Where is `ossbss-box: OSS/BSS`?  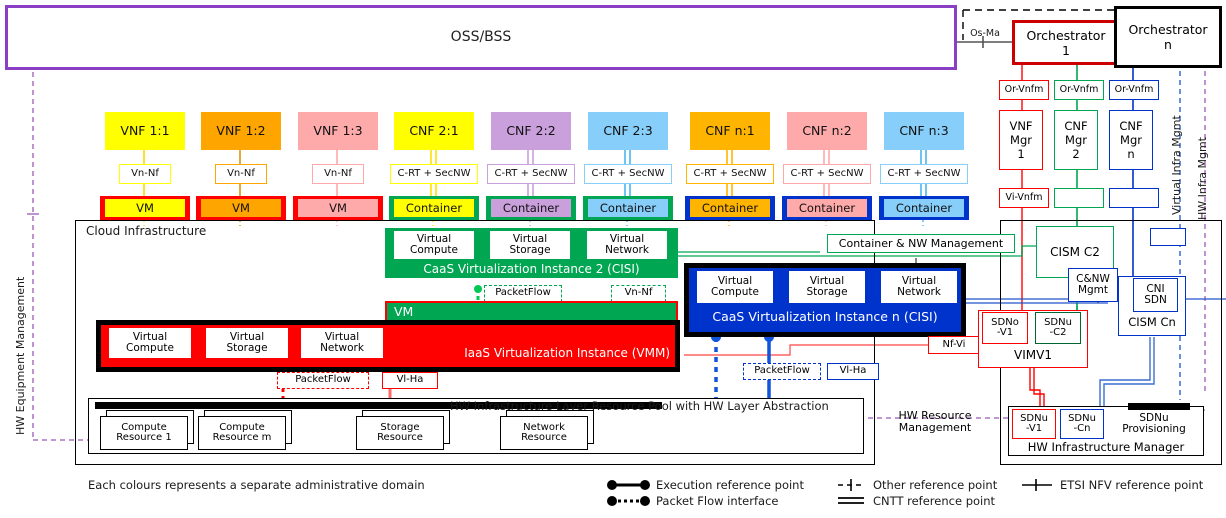 ossbss-box: OSS/BSS is located at coordinates (481, 37).